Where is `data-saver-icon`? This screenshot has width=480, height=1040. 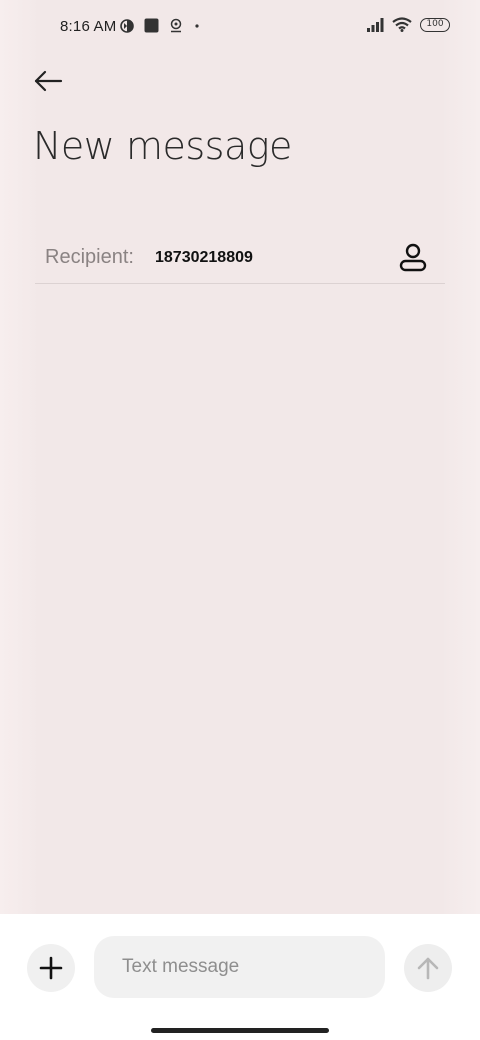
data-saver-icon is located at coordinates (127, 25).